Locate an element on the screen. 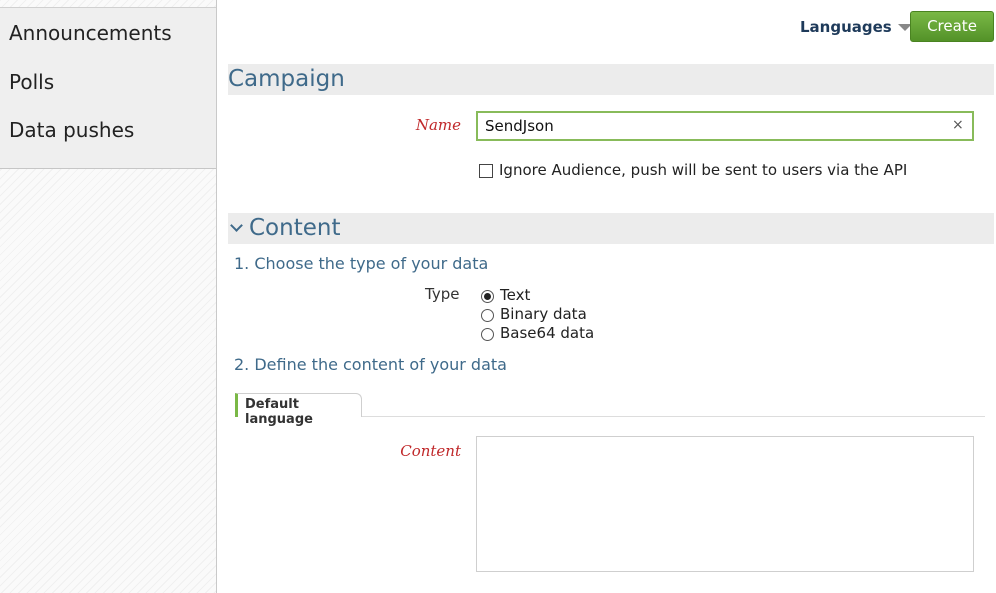  chevron-down-icon is located at coordinates (236, 225).